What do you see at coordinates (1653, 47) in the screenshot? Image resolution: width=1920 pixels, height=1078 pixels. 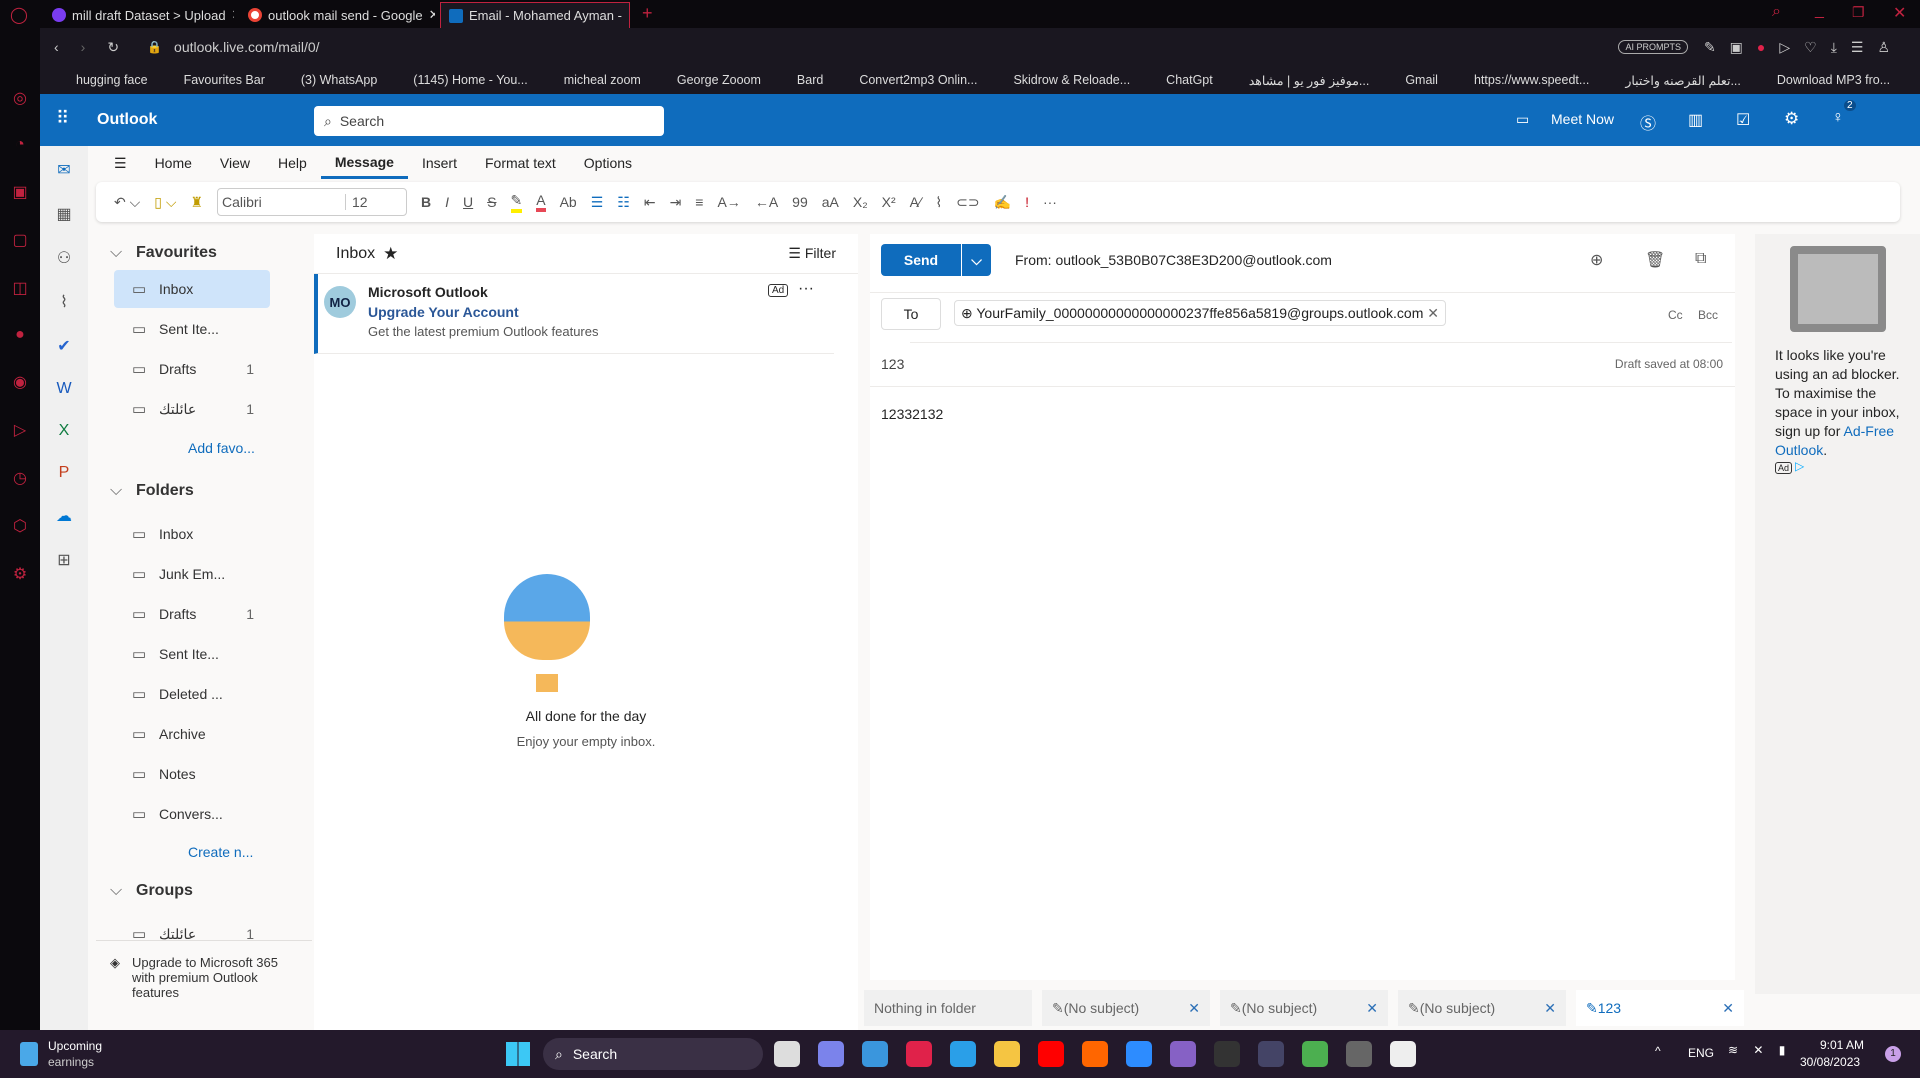 I see `ai-prompts-button: AI PROMPTS` at bounding box center [1653, 47].